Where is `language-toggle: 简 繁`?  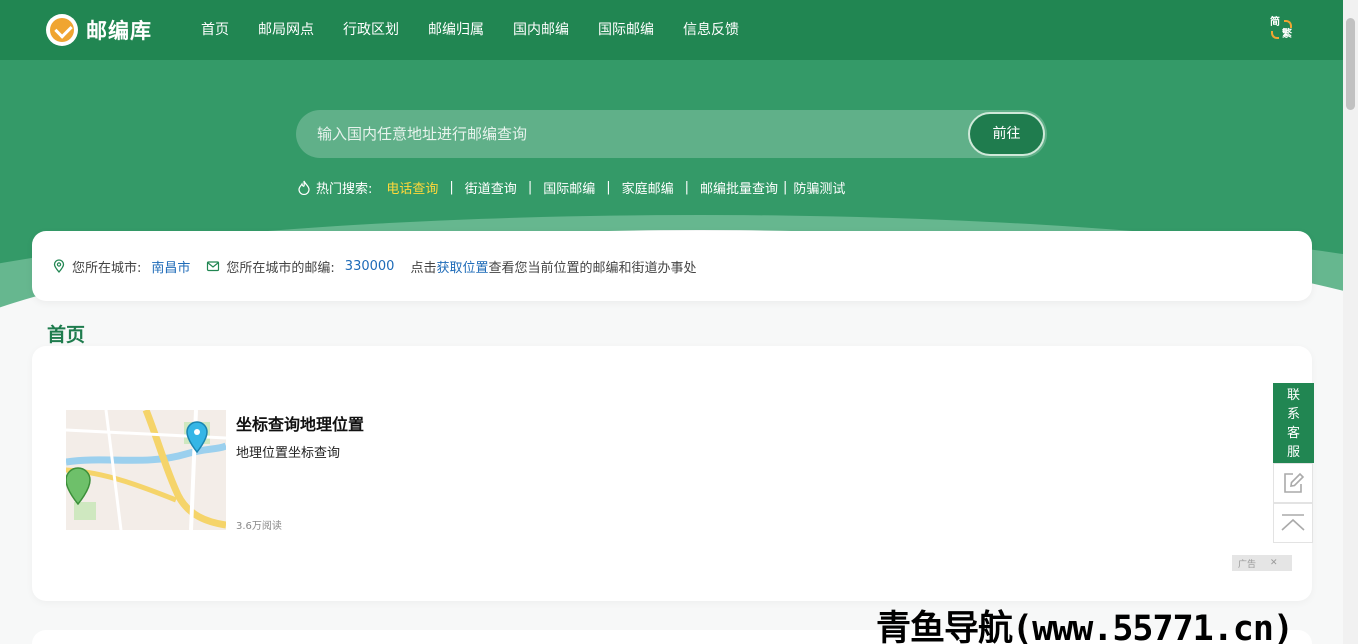 language-toggle: 简 繁 is located at coordinates (1282, 30).